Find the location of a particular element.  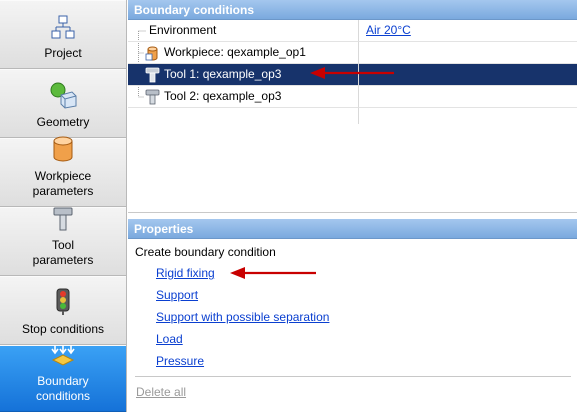

nav-stop-conditions-label: Stop conditions is located at coordinates (63, 329).